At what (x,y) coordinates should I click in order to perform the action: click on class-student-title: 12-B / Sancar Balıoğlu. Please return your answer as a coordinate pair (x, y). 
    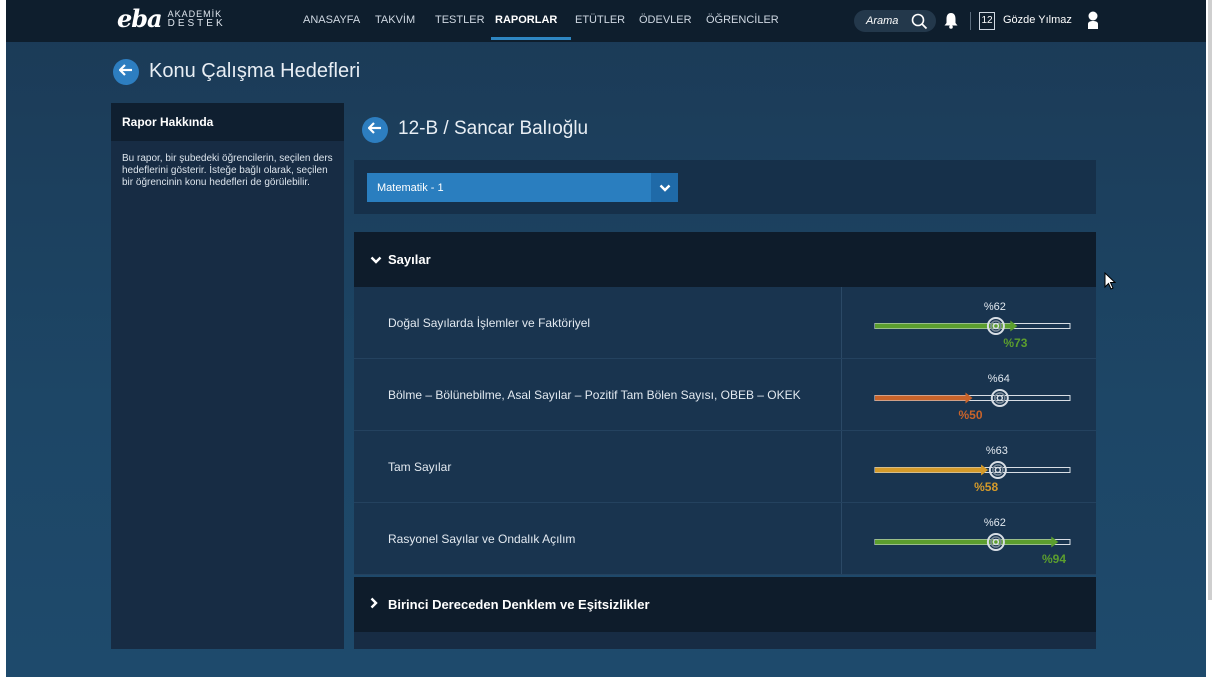
    Looking at the image, I should click on (493, 128).